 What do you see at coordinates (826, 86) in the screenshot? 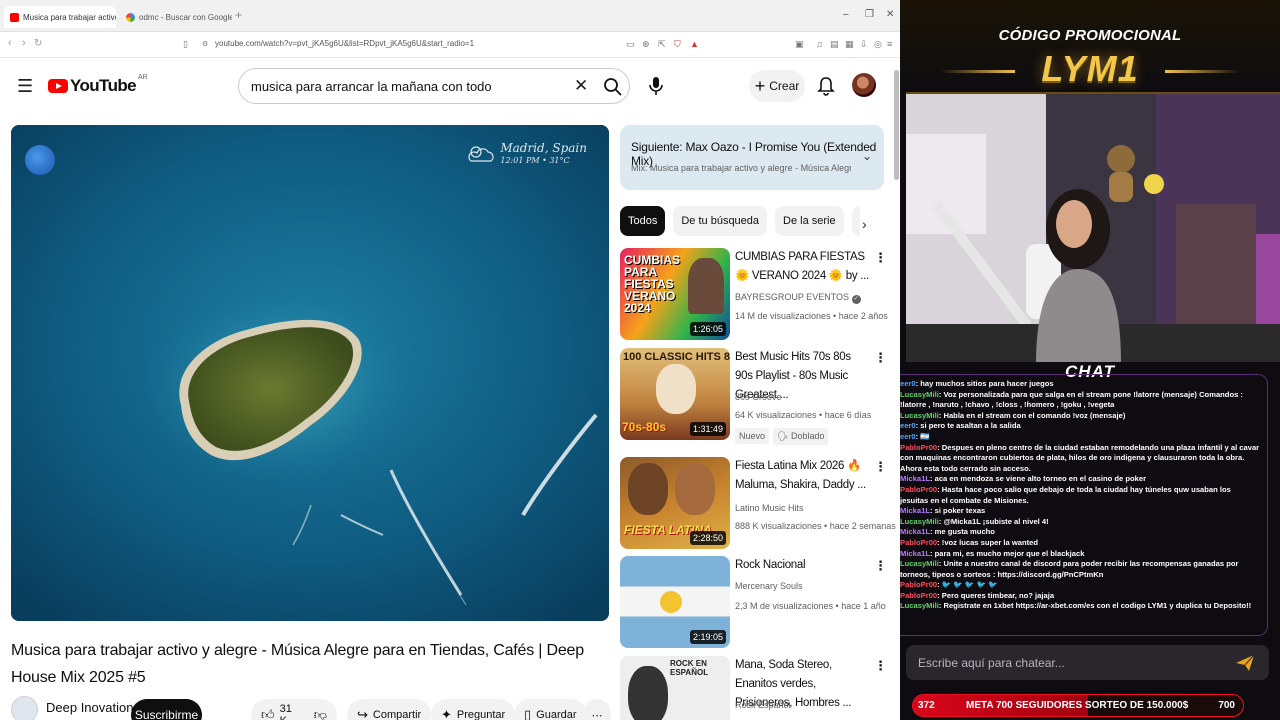
I see `notifications-bell-icon` at bounding box center [826, 86].